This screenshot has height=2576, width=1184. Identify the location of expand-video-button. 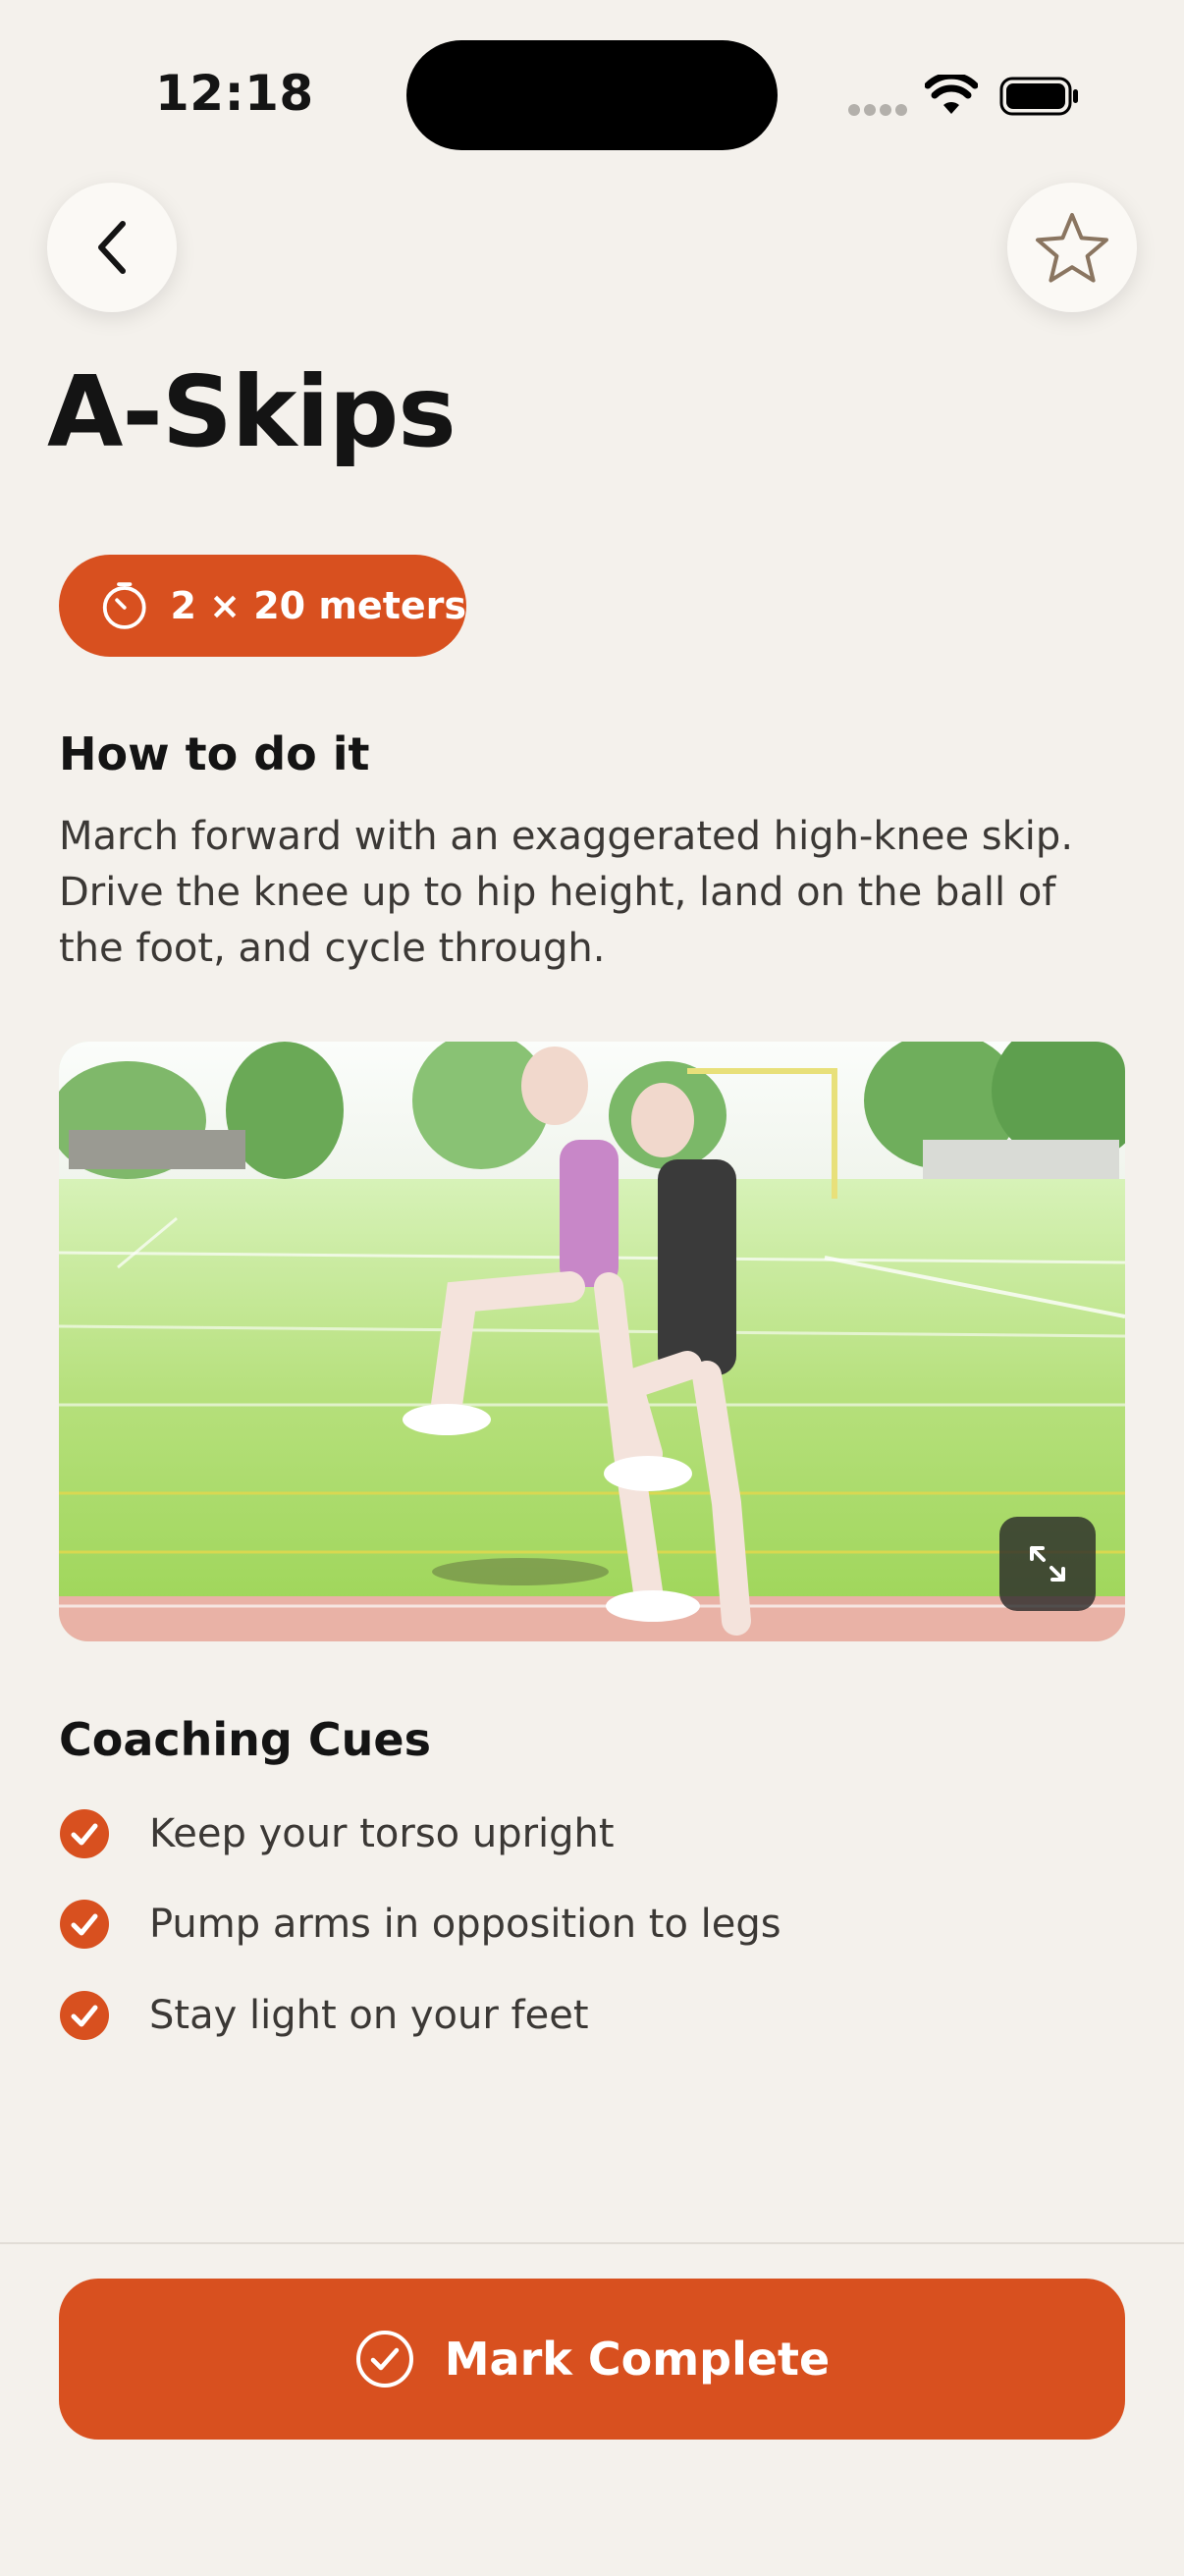
(1047, 1564).